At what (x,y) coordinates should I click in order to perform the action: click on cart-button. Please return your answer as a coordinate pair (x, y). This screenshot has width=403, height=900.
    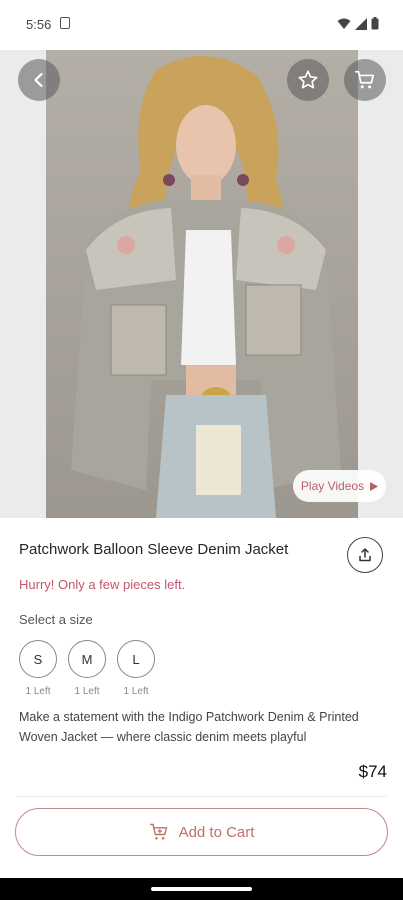
    Looking at the image, I should click on (365, 80).